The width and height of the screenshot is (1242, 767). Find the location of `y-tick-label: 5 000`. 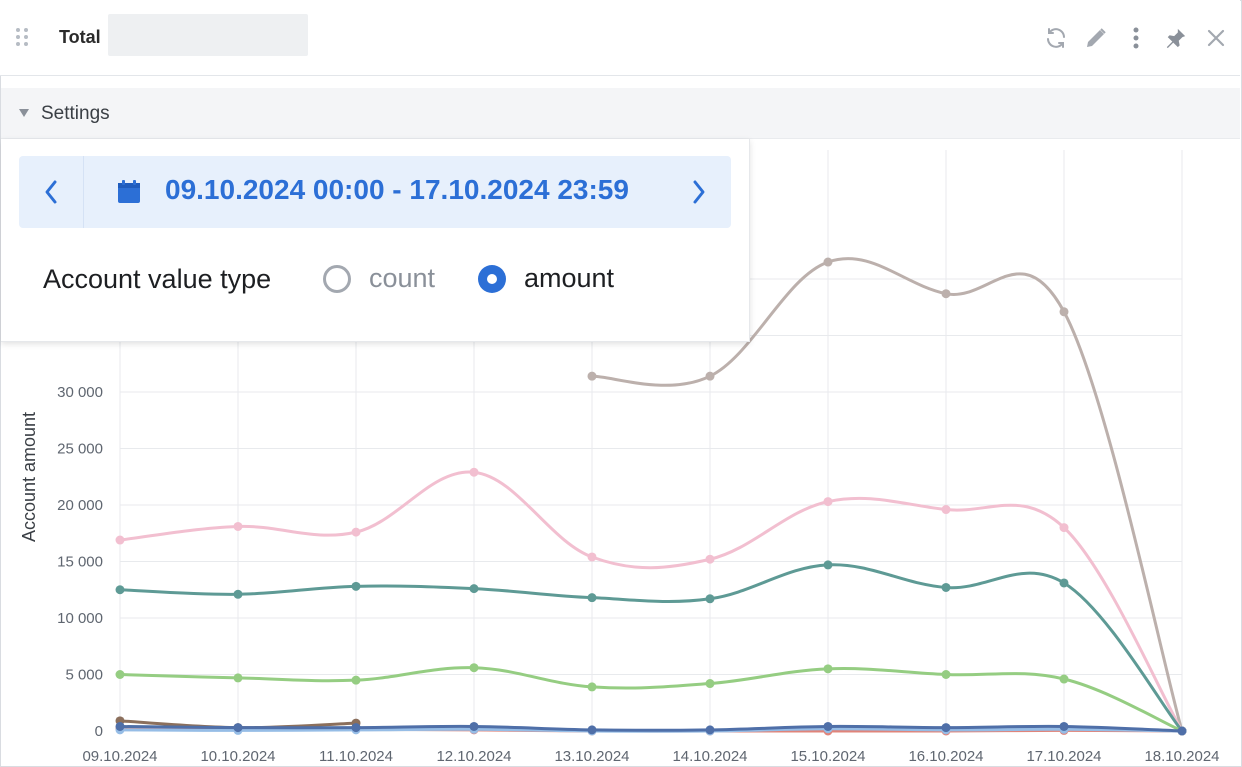

y-tick-label: 5 000 is located at coordinates (84, 675).